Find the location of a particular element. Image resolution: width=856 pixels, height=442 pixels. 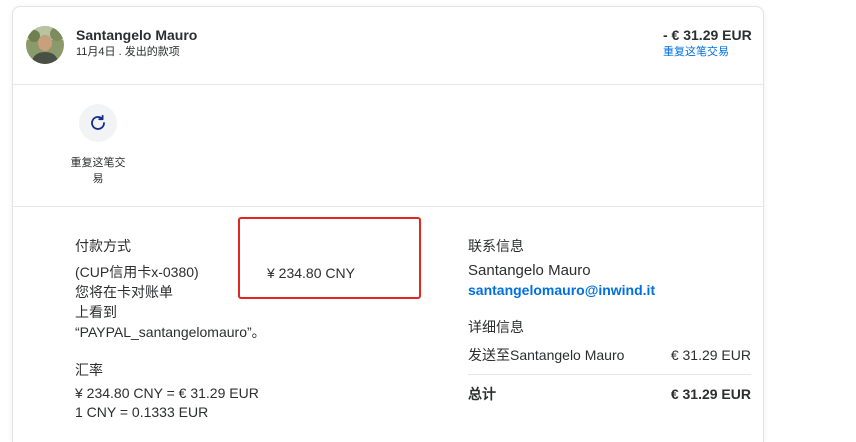

exchange-rate-heading: 汇率 is located at coordinates (89, 370).